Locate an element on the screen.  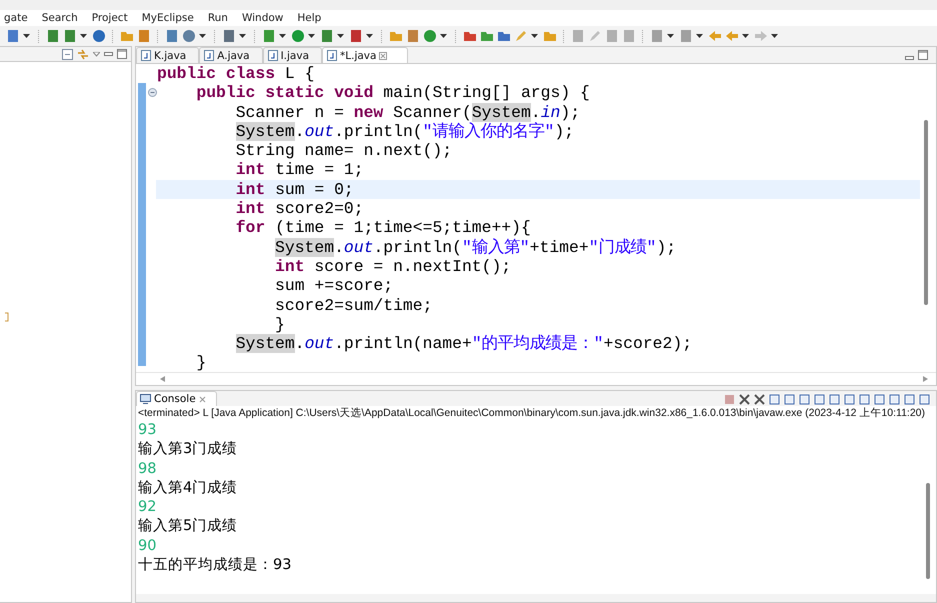
console-line: 93 is located at coordinates (148, 430).